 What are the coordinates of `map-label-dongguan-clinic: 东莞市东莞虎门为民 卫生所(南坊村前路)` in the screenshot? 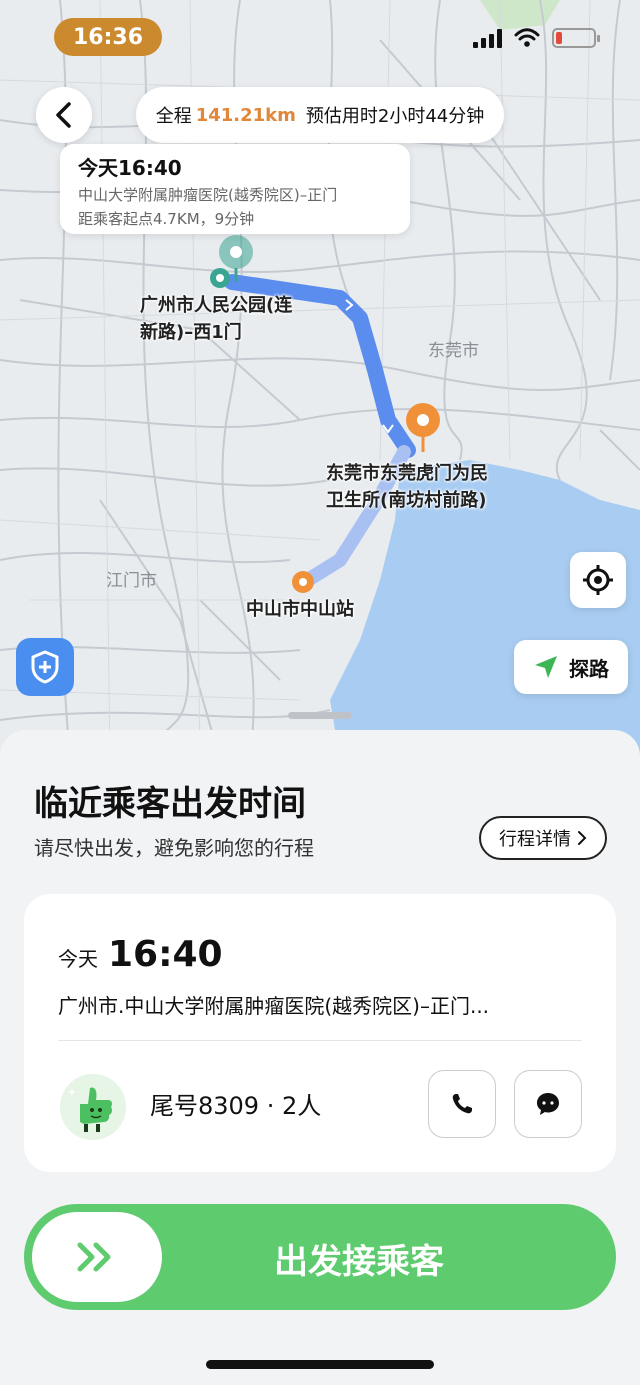 It's located at (407, 487).